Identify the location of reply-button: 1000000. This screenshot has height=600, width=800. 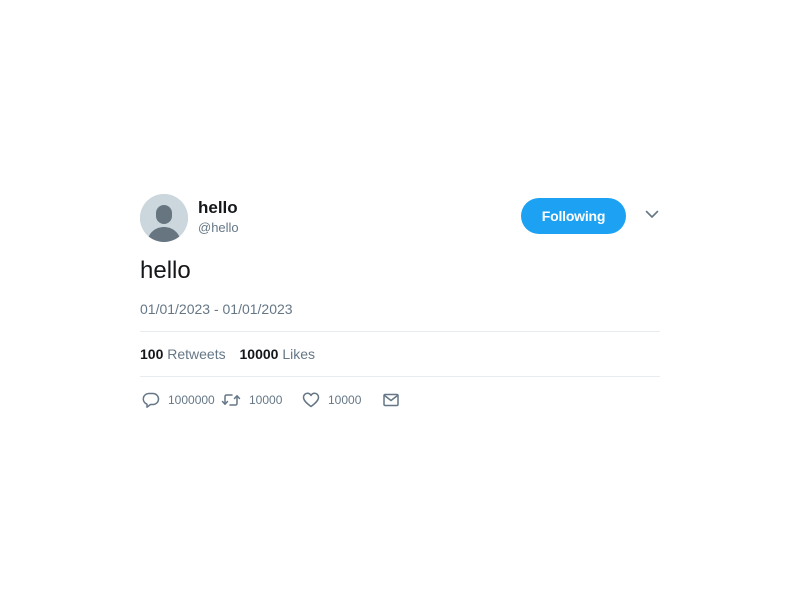
(178, 400).